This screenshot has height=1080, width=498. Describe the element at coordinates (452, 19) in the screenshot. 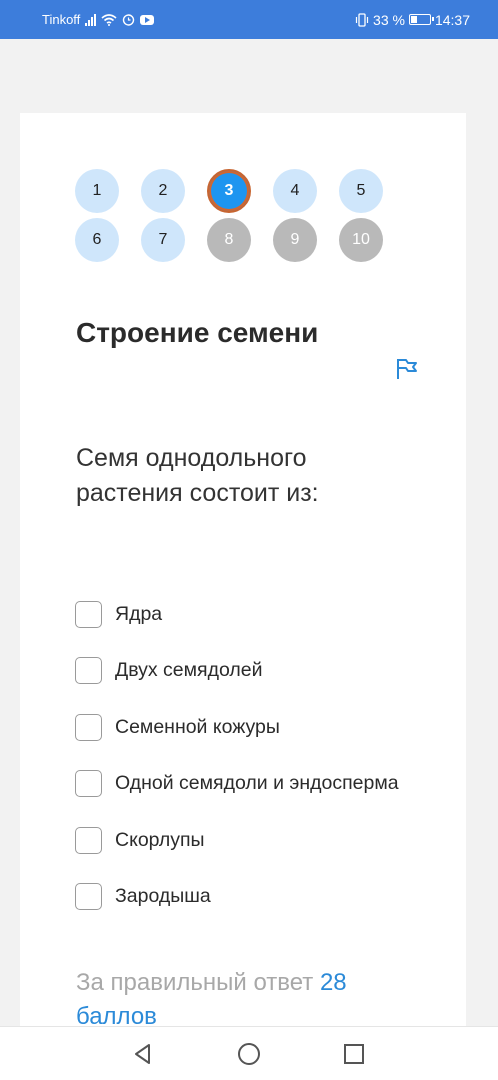

I see `clock: 14:37` at that location.